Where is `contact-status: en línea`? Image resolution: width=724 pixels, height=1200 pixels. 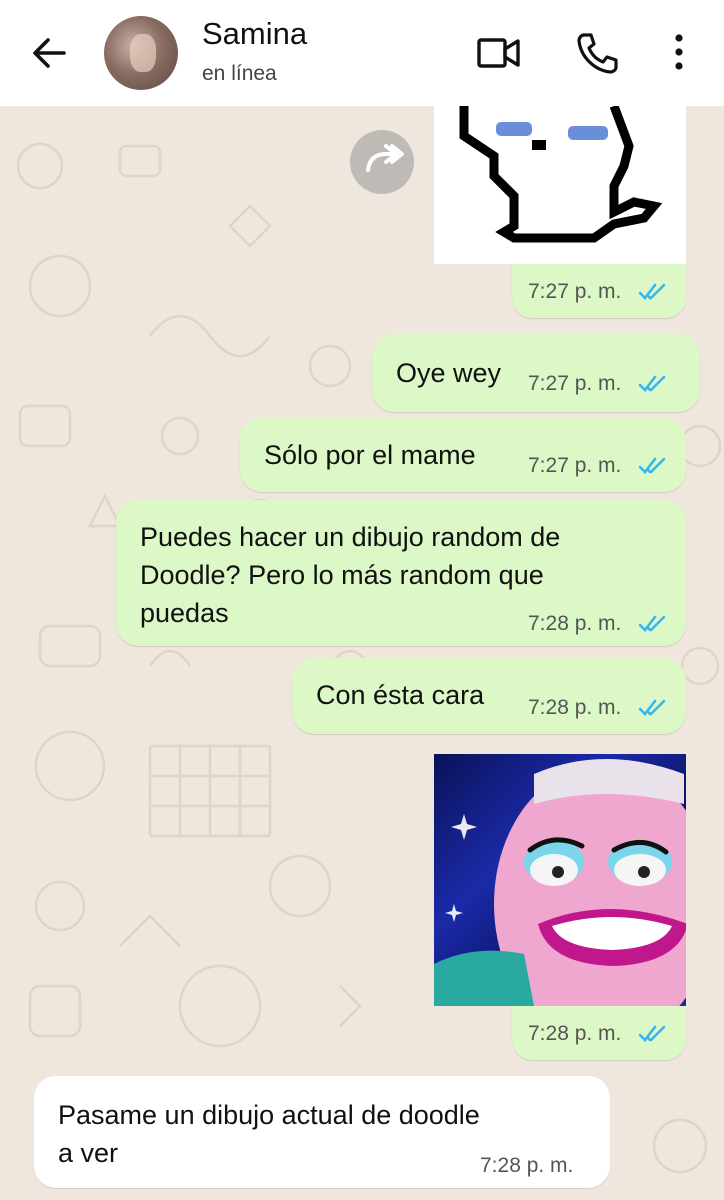 contact-status: en línea is located at coordinates (239, 73).